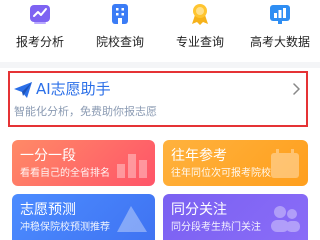 The width and height of the screenshot is (320, 240). What do you see at coordinates (279, 42) in the screenshot?
I see `nav-label: 高考大数据` at bounding box center [279, 42].